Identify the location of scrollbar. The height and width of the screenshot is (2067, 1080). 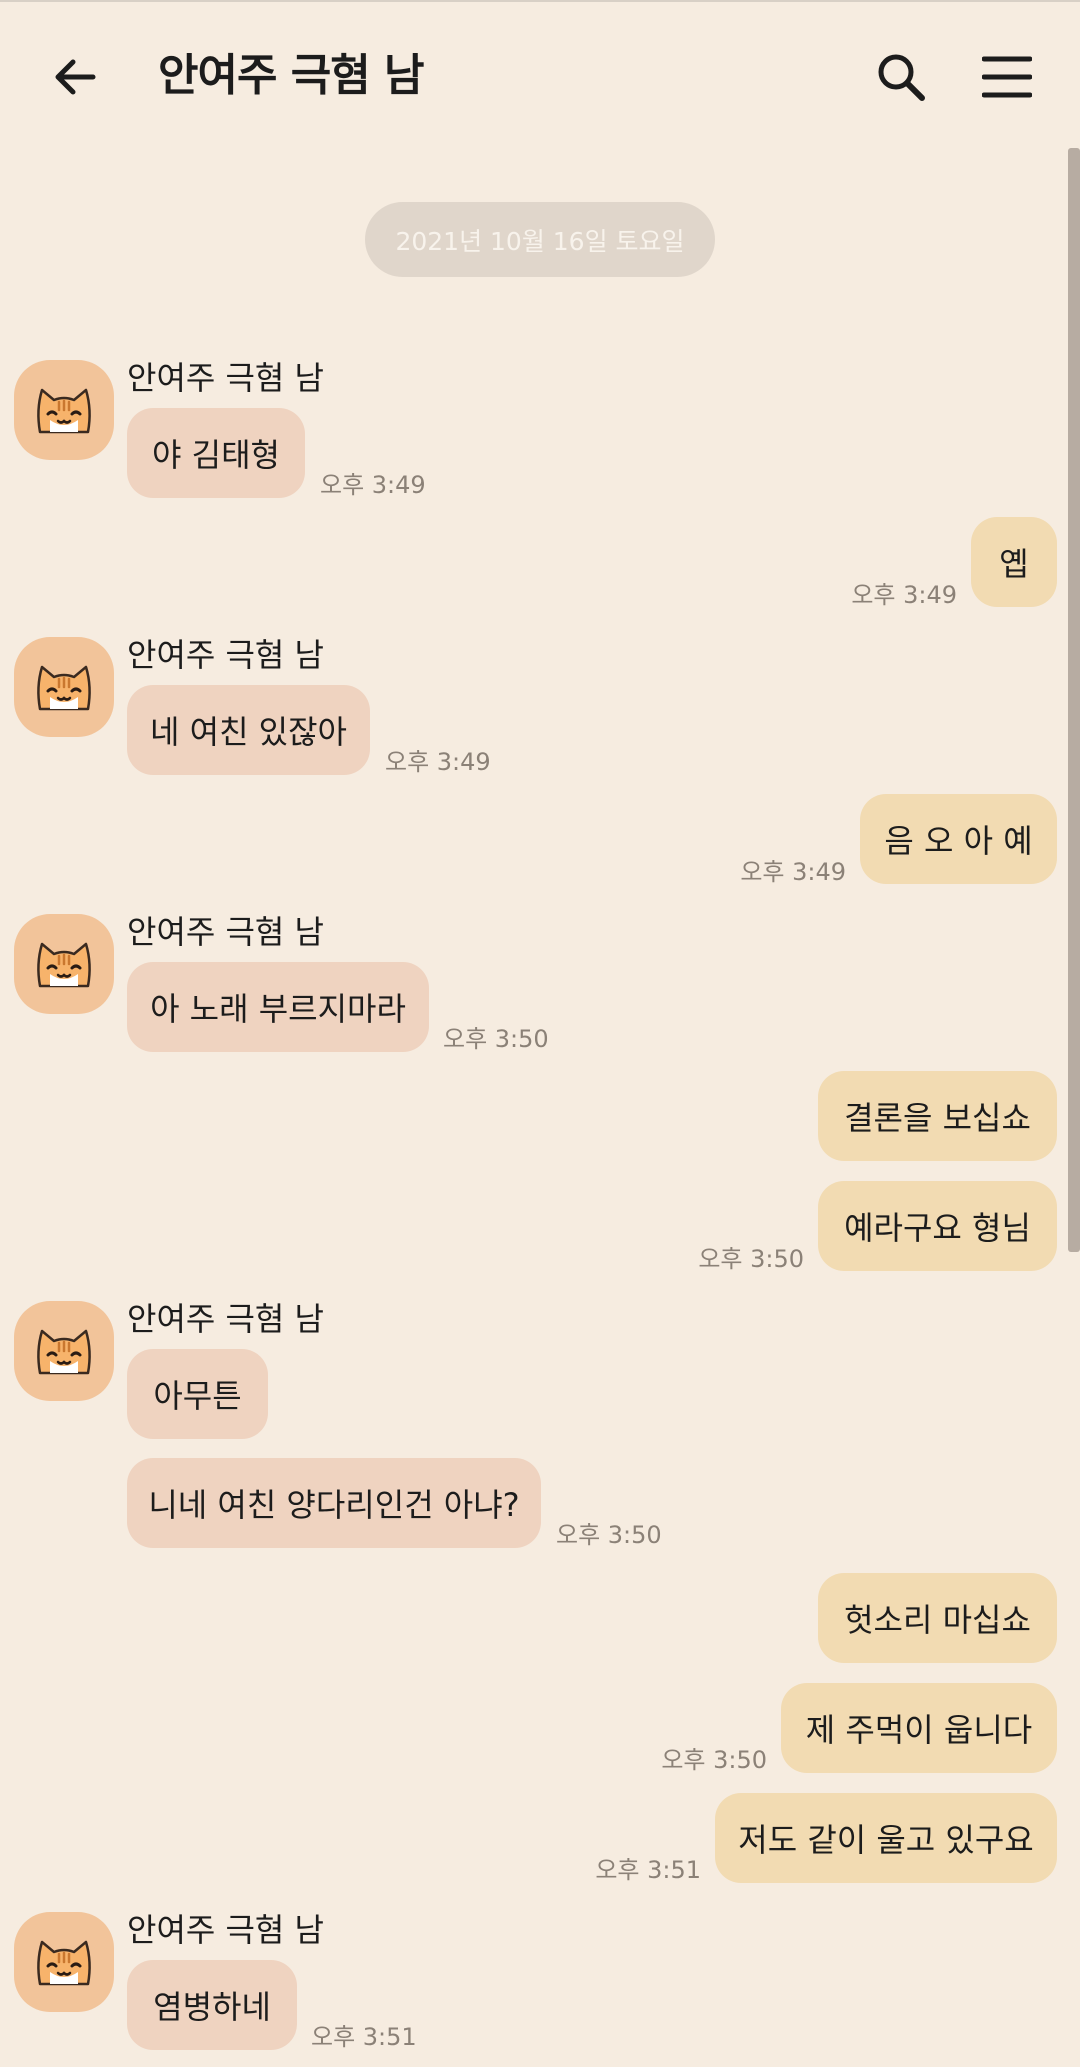
(1074, 700).